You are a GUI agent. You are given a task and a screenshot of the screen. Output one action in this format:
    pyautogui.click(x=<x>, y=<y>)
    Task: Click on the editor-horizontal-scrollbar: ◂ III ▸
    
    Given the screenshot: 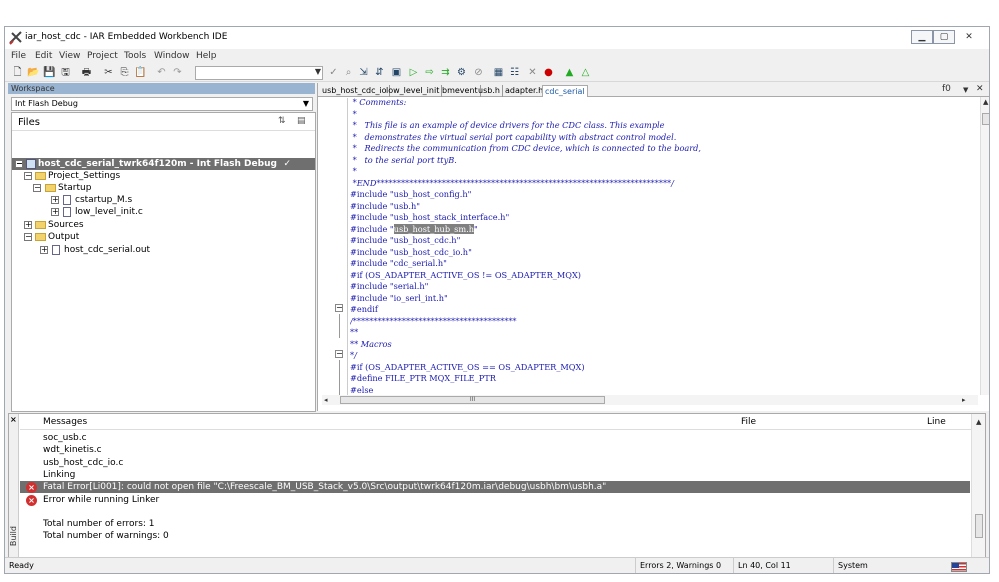 What is the action you would take?
    pyautogui.click(x=650, y=400)
    